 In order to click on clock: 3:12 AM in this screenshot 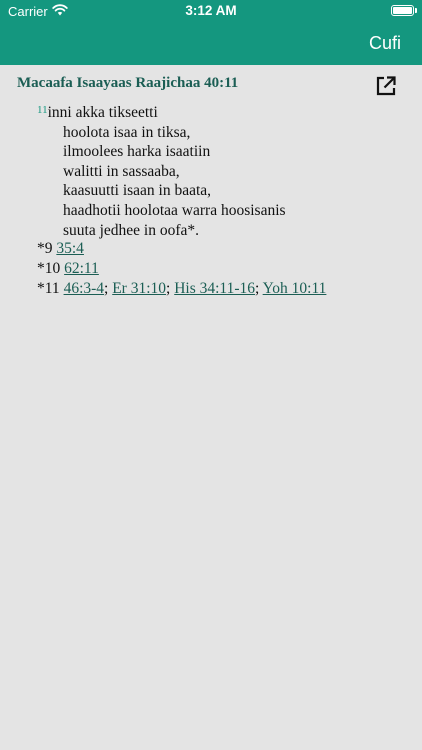, I will do `click(211, 10)`.